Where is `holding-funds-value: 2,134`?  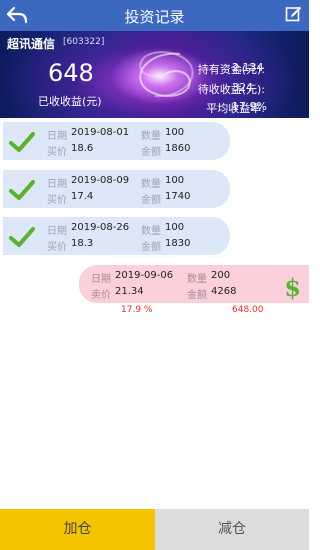 holding-funds-value: 2,134 is located at coordinates (248, 67).